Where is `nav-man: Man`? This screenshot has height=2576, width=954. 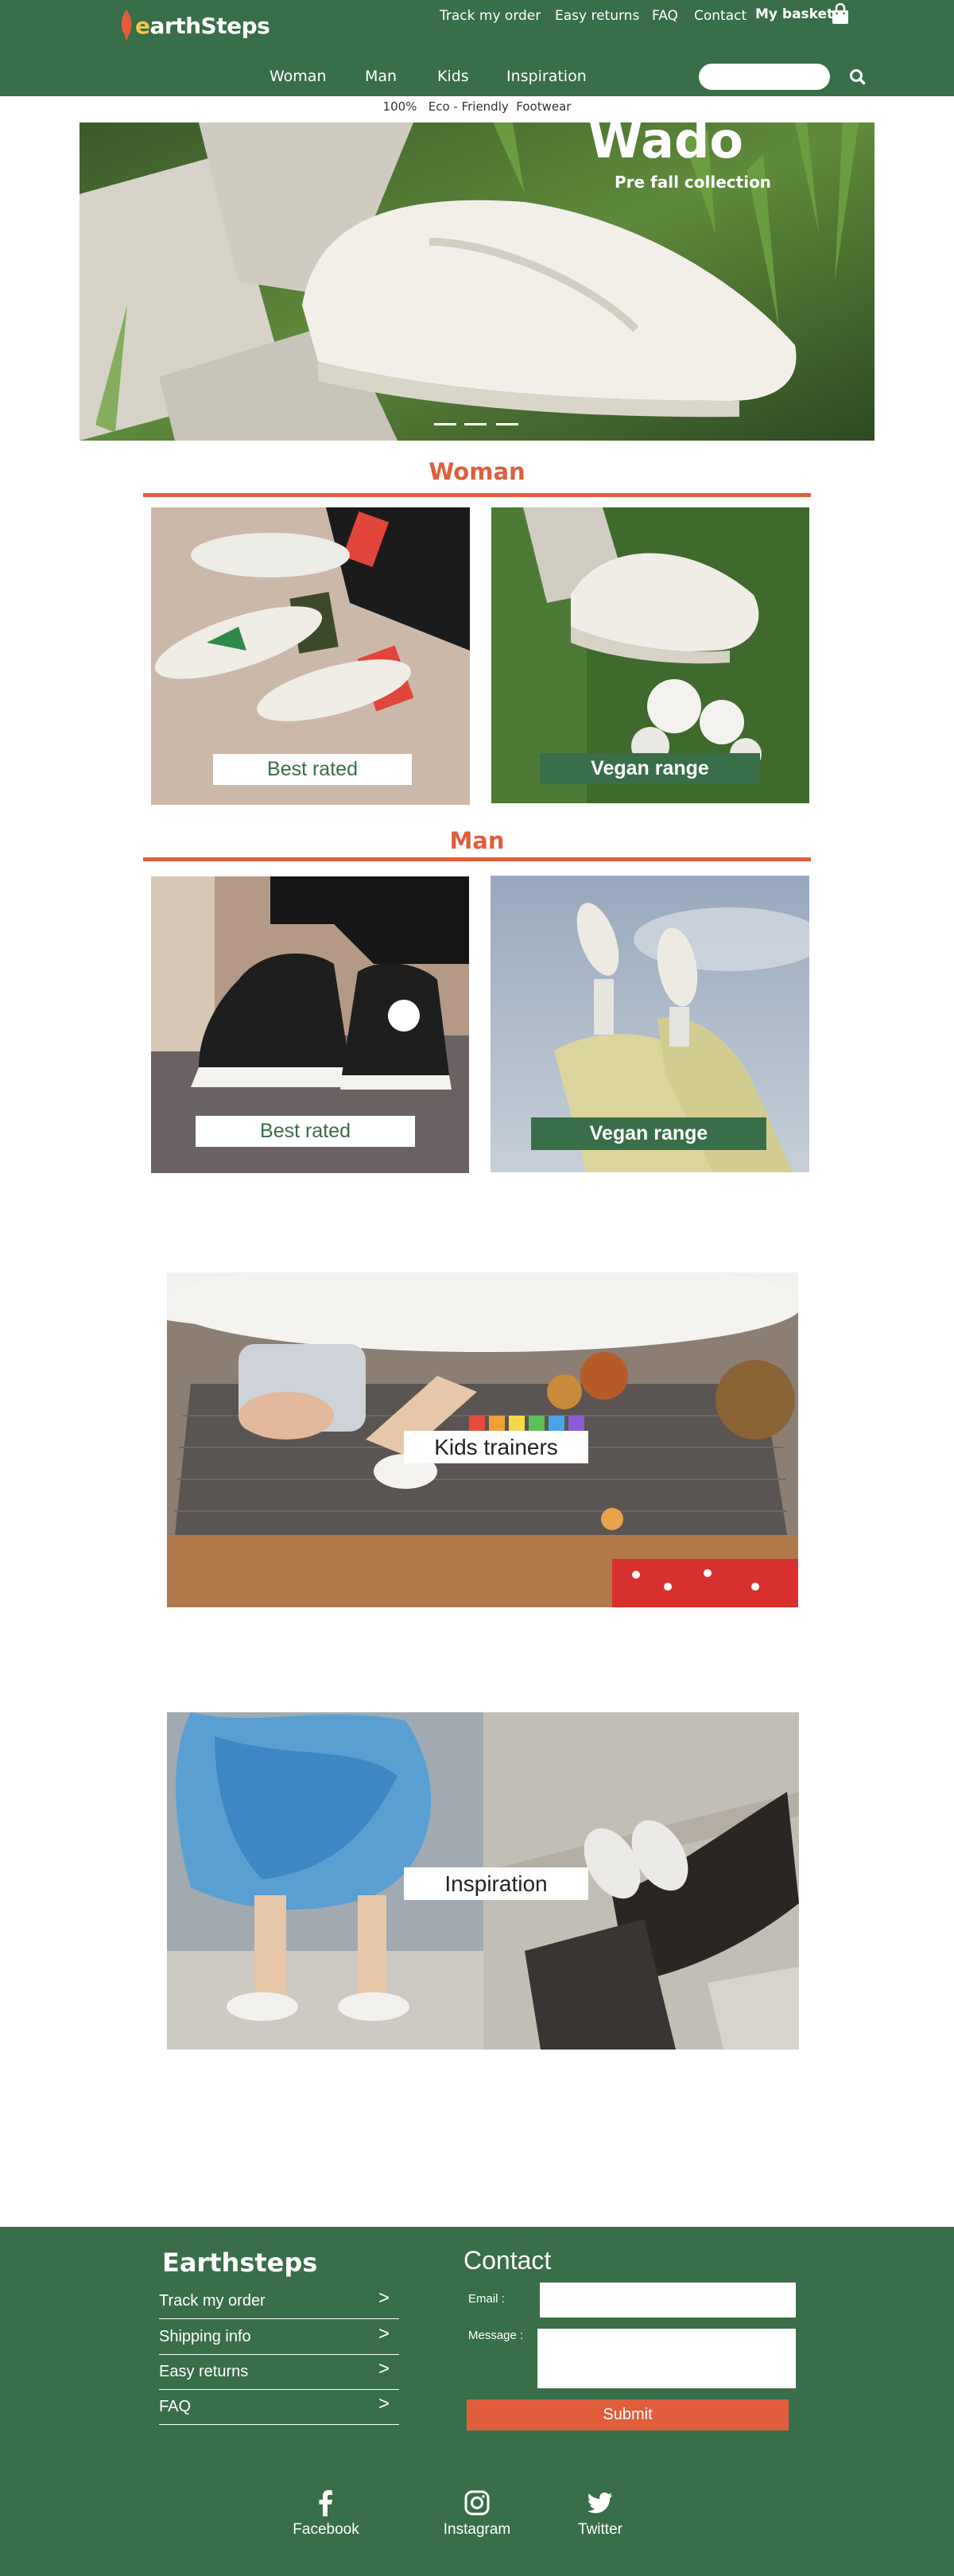 nav-man: Man is located at coordinates (381, 76).